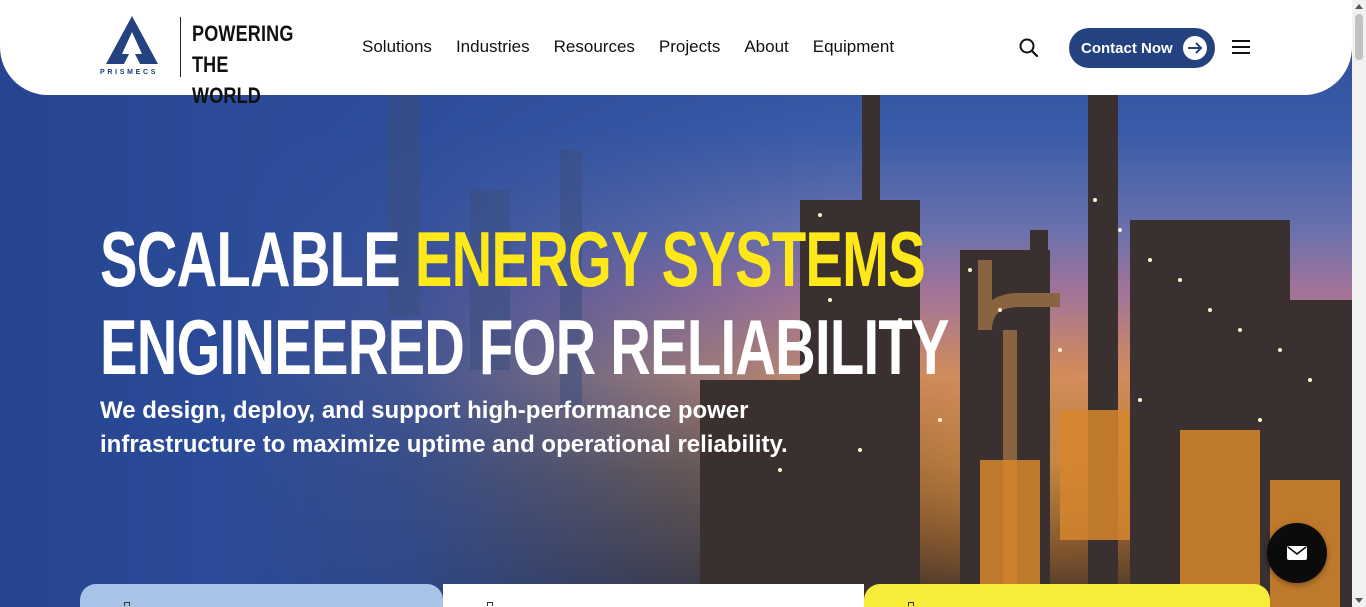  I want to click on page-scrollbar, so click(1359, 303).